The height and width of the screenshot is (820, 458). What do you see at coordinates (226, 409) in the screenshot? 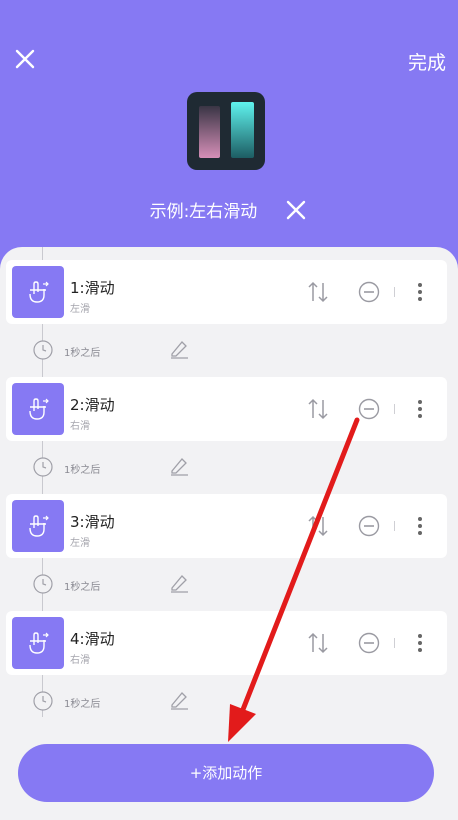
I see `action-card: 2:滑动 右滑` at bounding box center [226, 409].